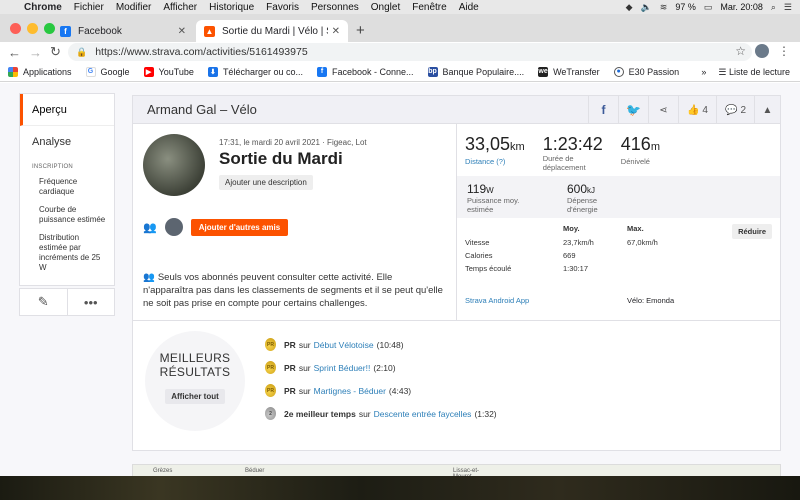  What do you see at coordinates (423, 414) in the screenshot?
I see `segment-link: Descente entrée faycelles` at bounding box center [423, 414].